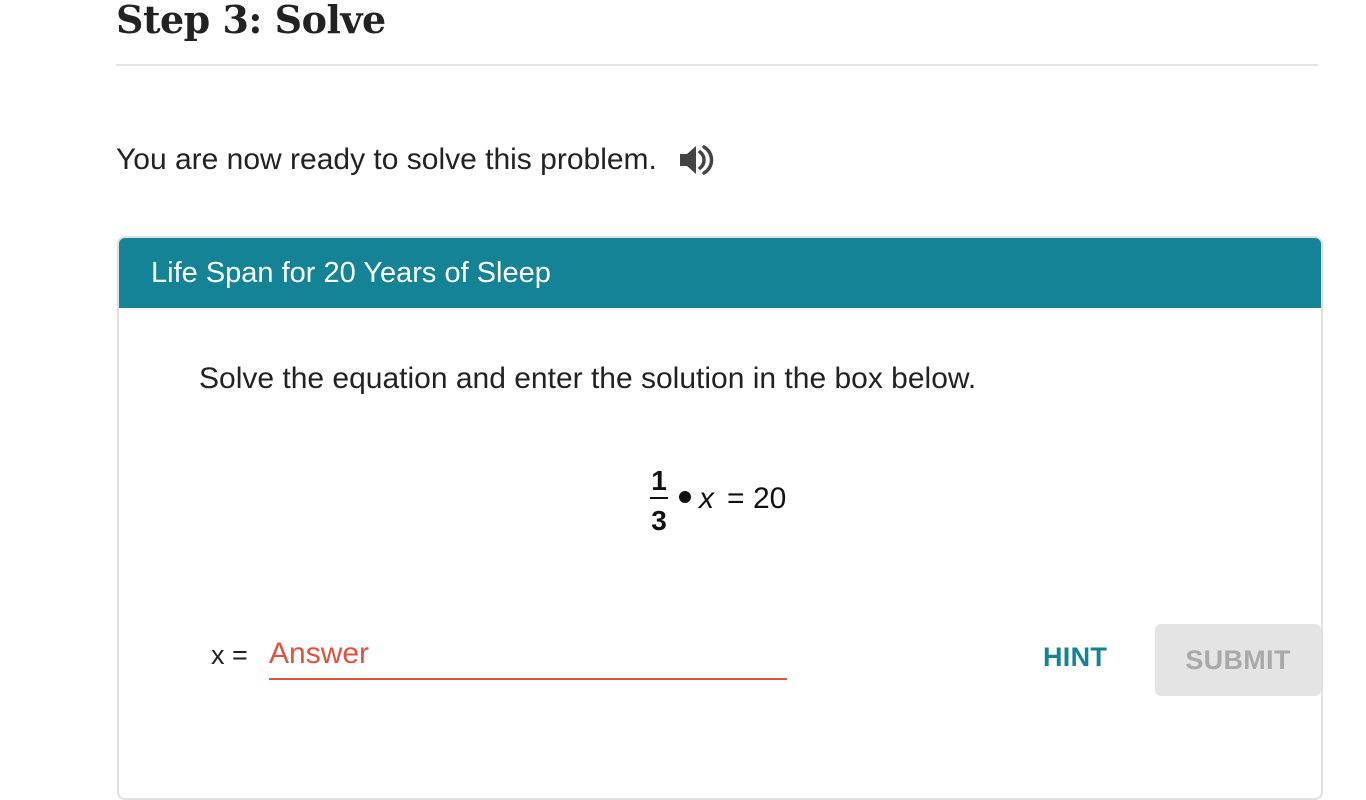 Image resolution: width=1366 pixels, height=800 pixels. I want to click on intro-row: You are now ready to solve this problem., so click(416, 160).